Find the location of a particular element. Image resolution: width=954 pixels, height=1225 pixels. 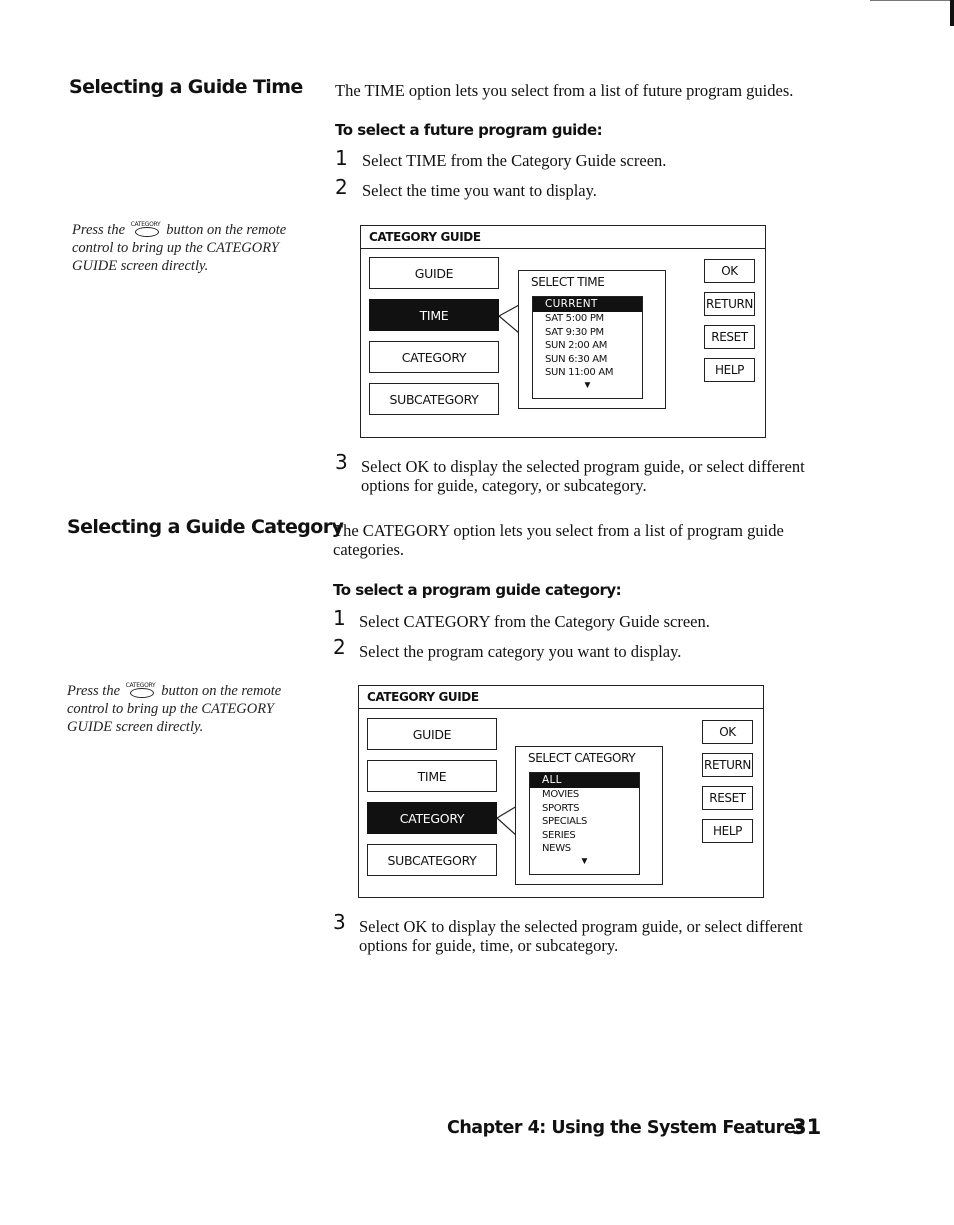

category-listbox: ALL MOVIES SPORTS SPECIALS SERIES NEWS ▼ is located at coordinates (584, 823).